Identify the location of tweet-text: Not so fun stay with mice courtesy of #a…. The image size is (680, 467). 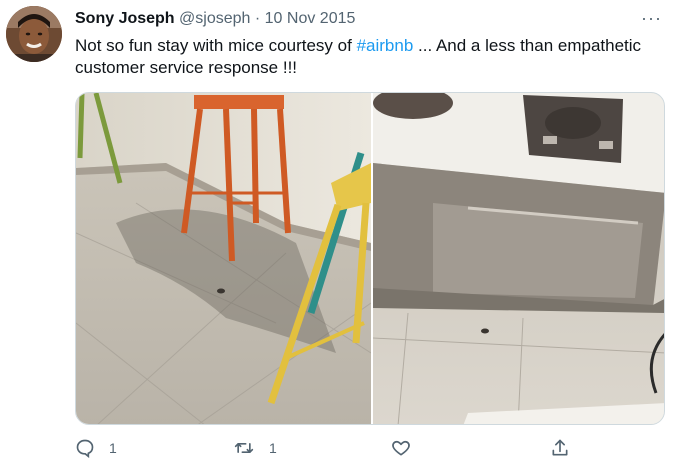
(372, 57).